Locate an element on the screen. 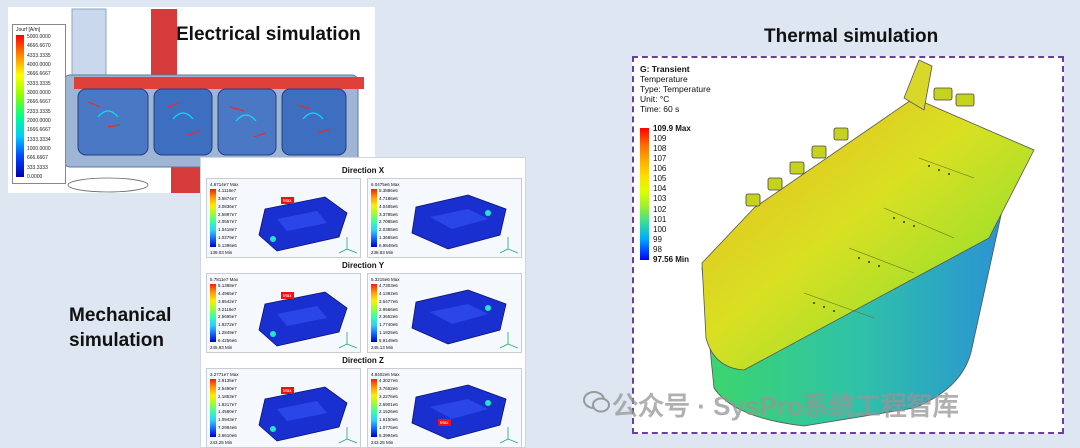 Image resolution: width=1080 pixels, height=448 pixels. mechanical-direction-title: Direction Y is located at coordinates (363, 265).